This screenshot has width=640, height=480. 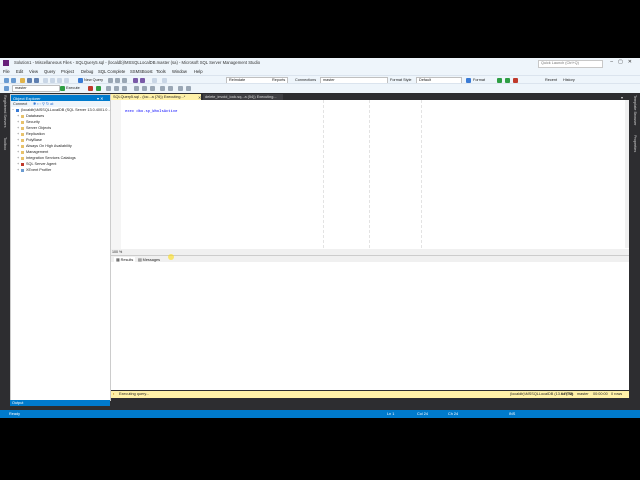 I want to click on intellisense-icon, so click(x=124, y=88).